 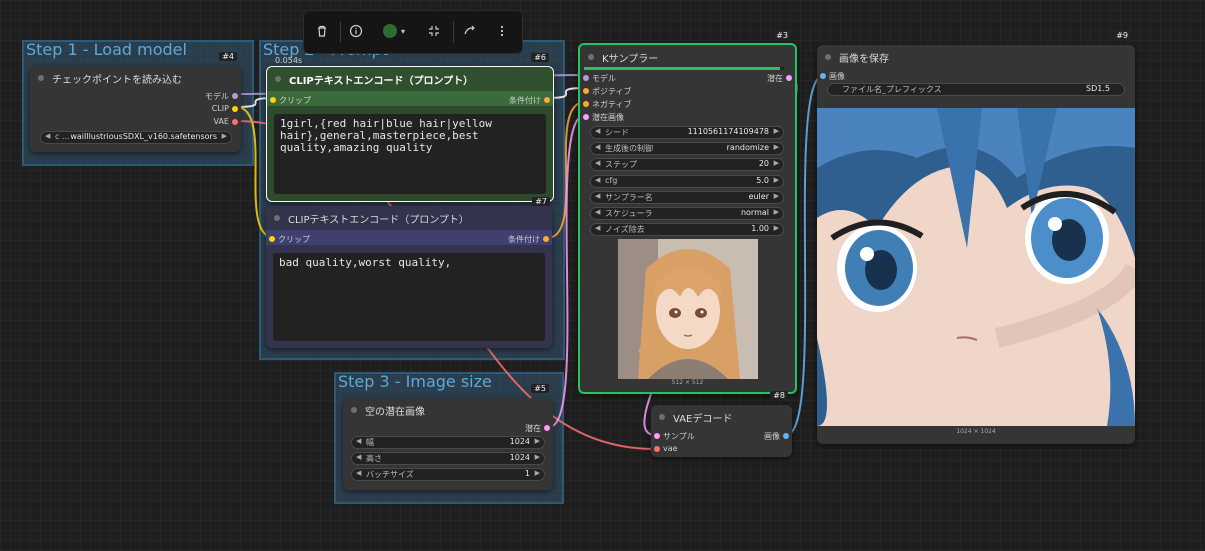 What do you see at coordinates (687, 148) in the screenshot?
I see `control-after-generate-widget: ◀ 生成後の制御 randomize ▶` at bounding box center [687, 148].